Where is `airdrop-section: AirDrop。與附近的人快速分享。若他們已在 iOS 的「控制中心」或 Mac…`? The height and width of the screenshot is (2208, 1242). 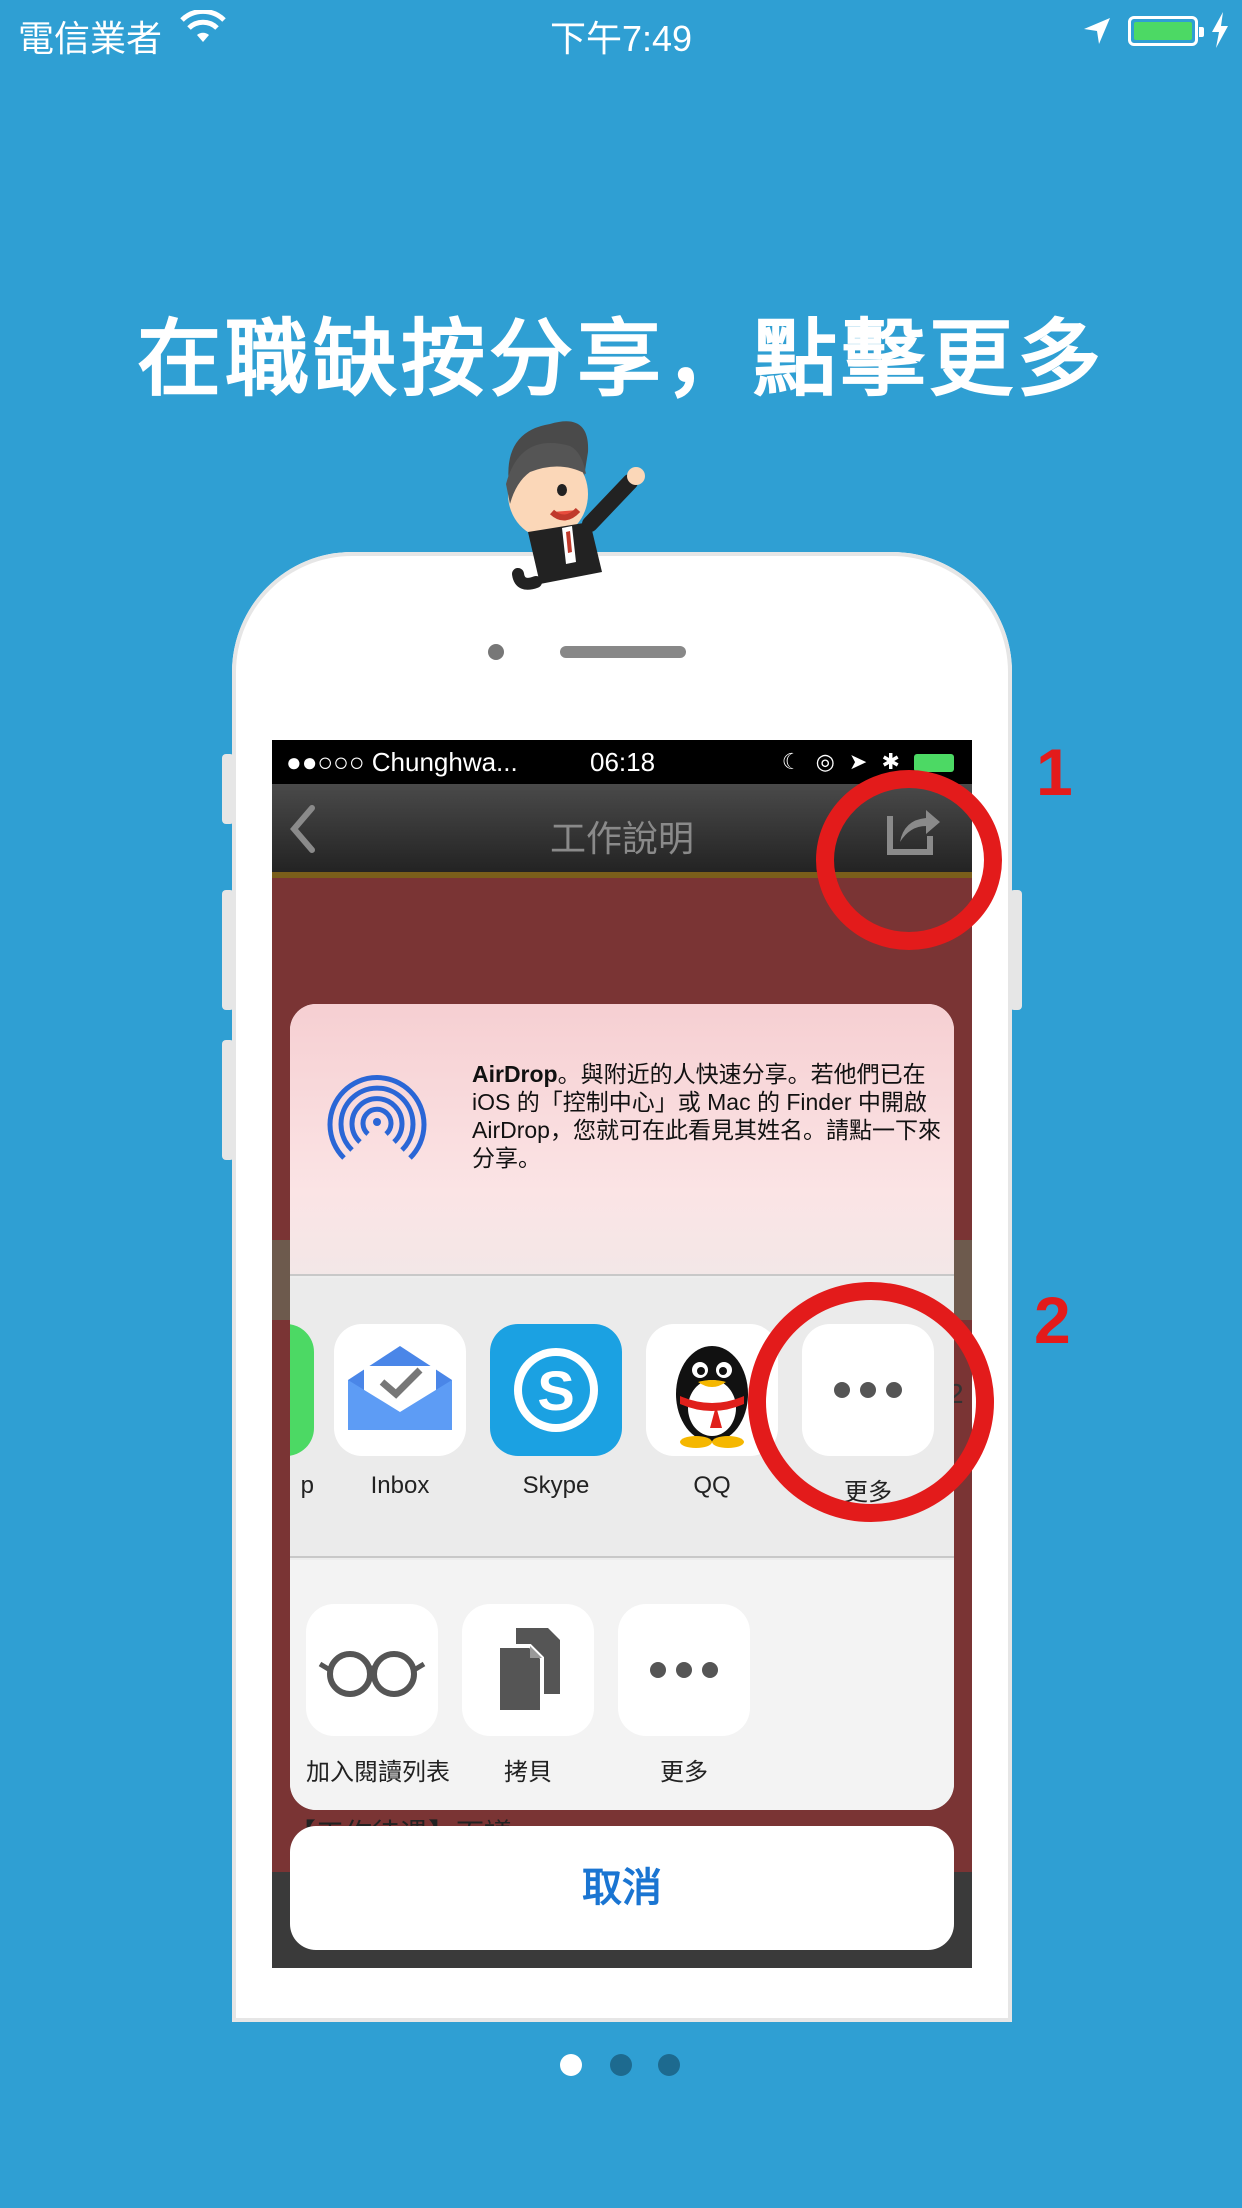 airdrop-section: AirDrop。與附近的人快速分享。若他們已在 iOS 的「控制中心」或 Mac… is located at coordinates (622, 1140).